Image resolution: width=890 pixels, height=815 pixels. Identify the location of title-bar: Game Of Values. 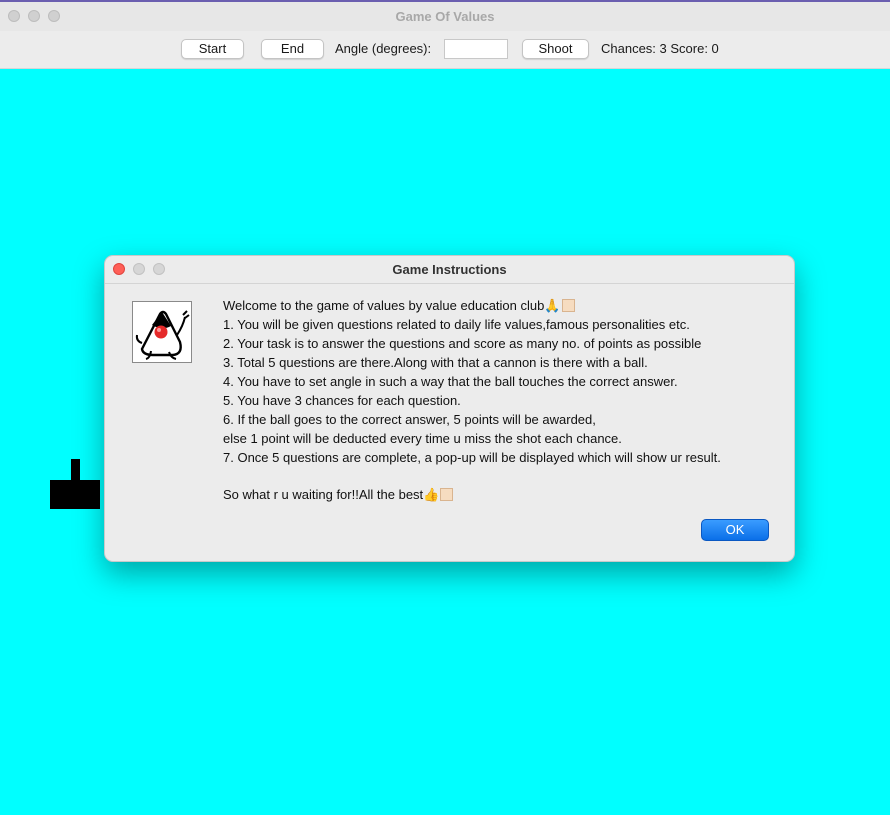
(445, 15).